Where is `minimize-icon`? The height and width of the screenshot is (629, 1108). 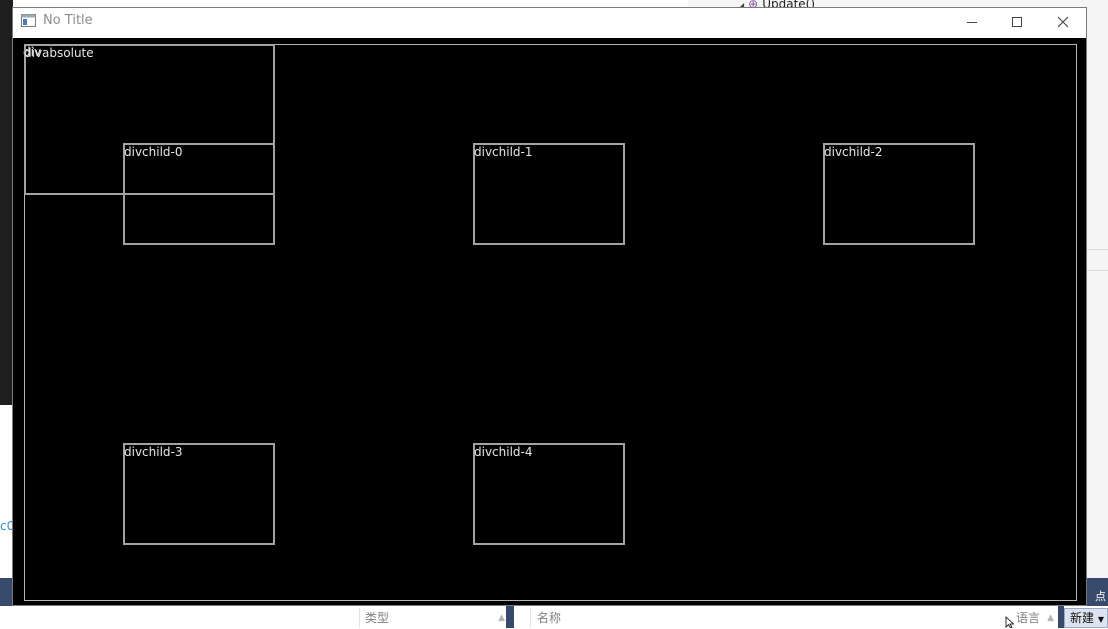
minimize-icon is located at coordinates (972, 22).